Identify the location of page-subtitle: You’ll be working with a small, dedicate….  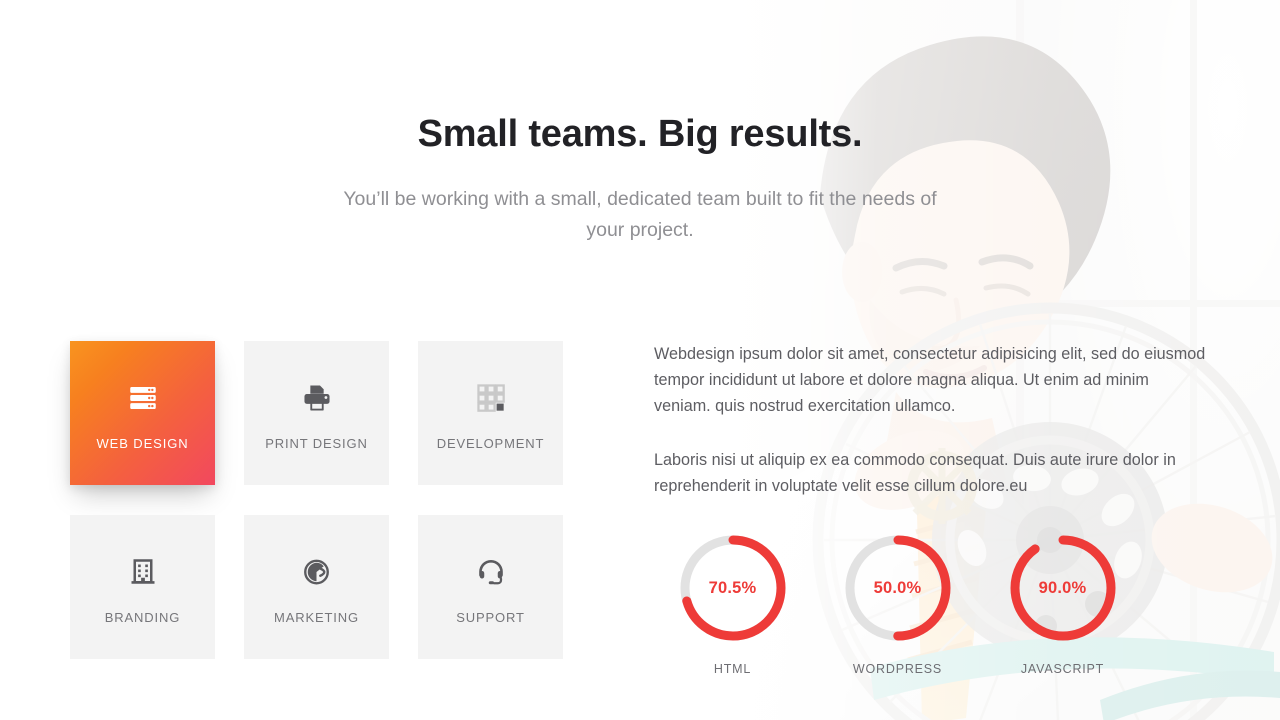
(640, 214).